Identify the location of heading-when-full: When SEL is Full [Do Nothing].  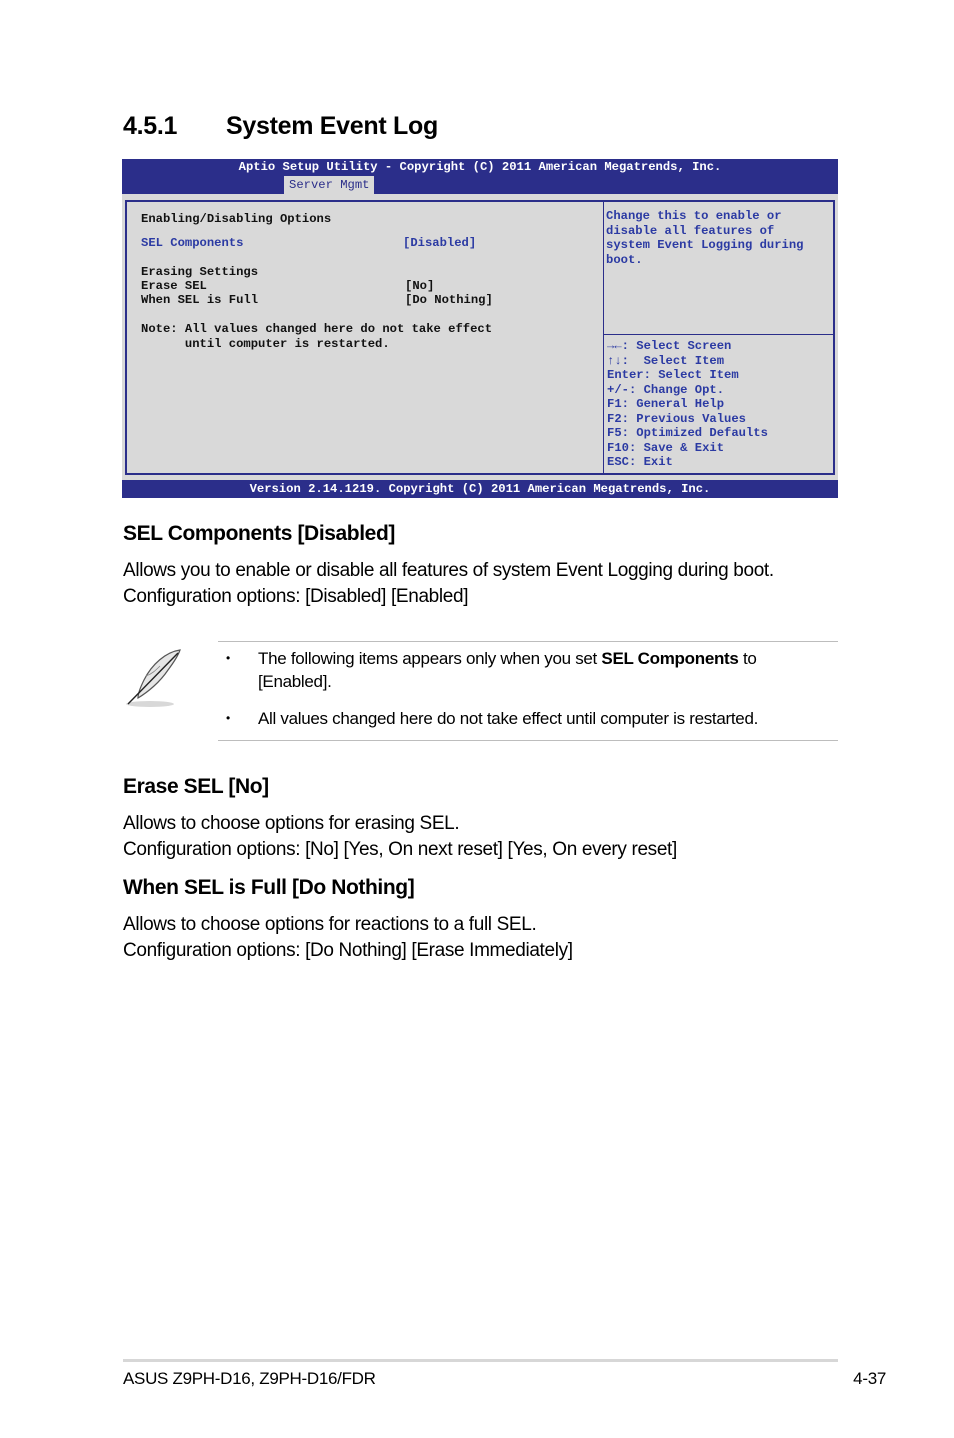
(269, 887).